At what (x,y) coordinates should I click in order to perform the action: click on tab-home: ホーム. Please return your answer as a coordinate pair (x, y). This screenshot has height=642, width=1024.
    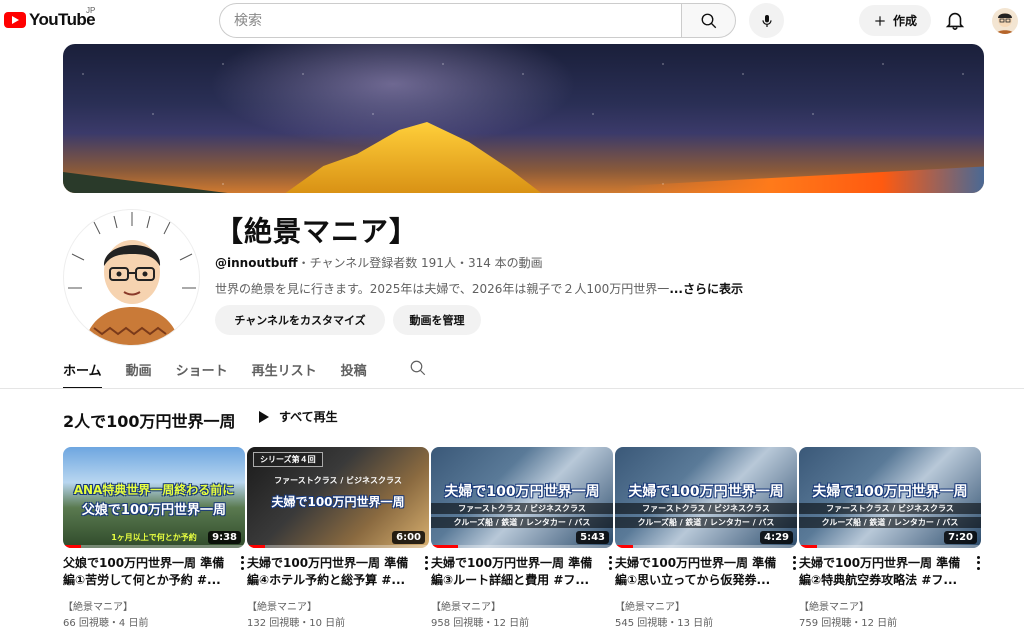
    Looking at the image, I should click on (82, 372).